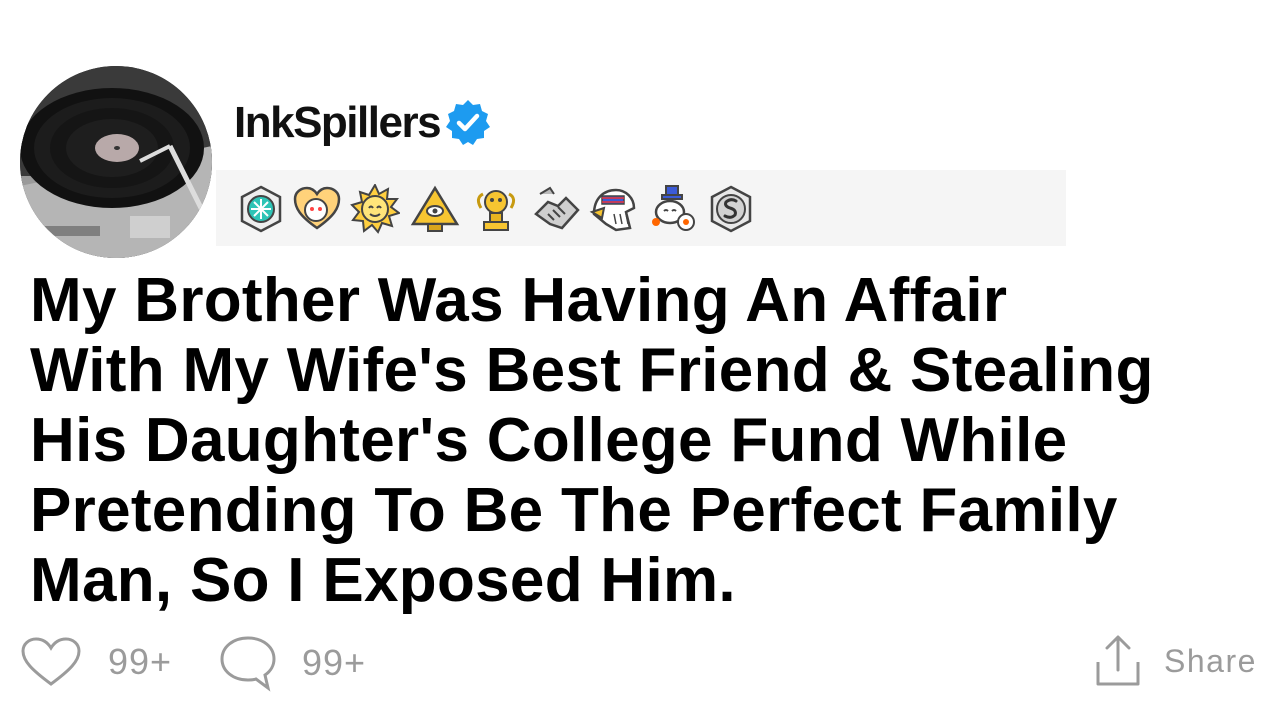  I want to click on comment-count: 99+, so click(334, 662).